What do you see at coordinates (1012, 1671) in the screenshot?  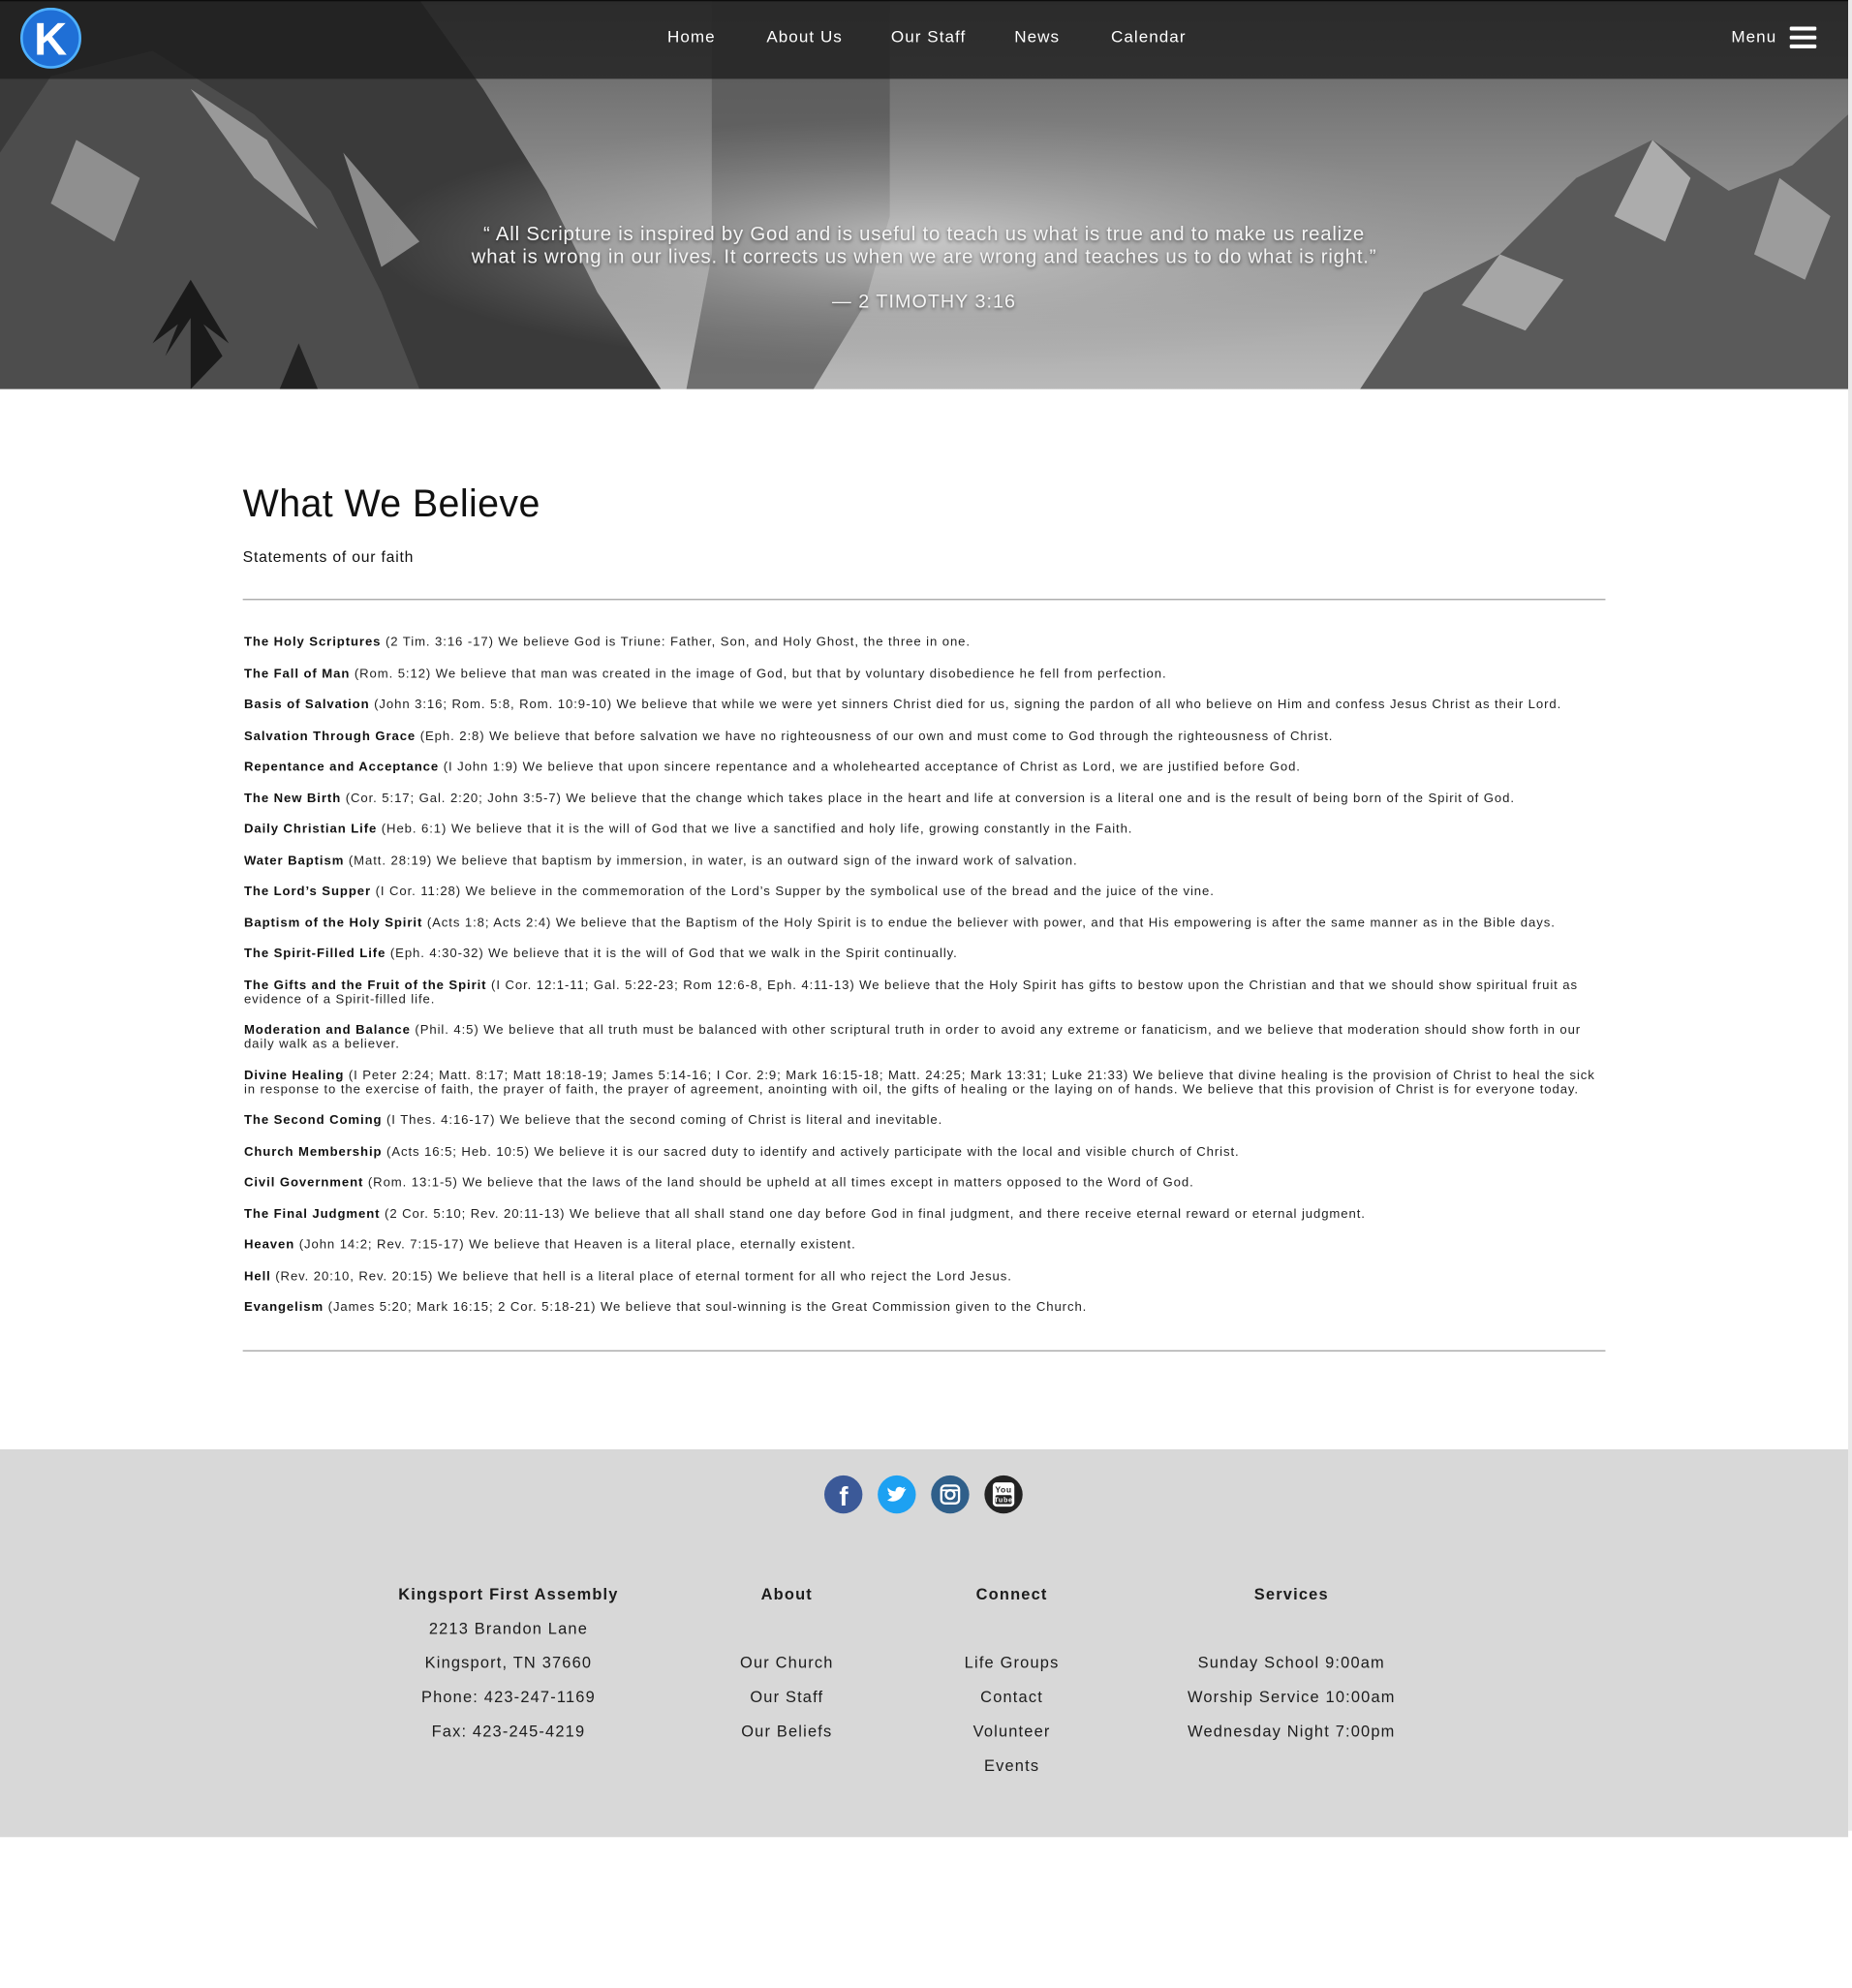 I see `footer-link-life-groups: Life Groups` at bounding box center [1012, 1671].